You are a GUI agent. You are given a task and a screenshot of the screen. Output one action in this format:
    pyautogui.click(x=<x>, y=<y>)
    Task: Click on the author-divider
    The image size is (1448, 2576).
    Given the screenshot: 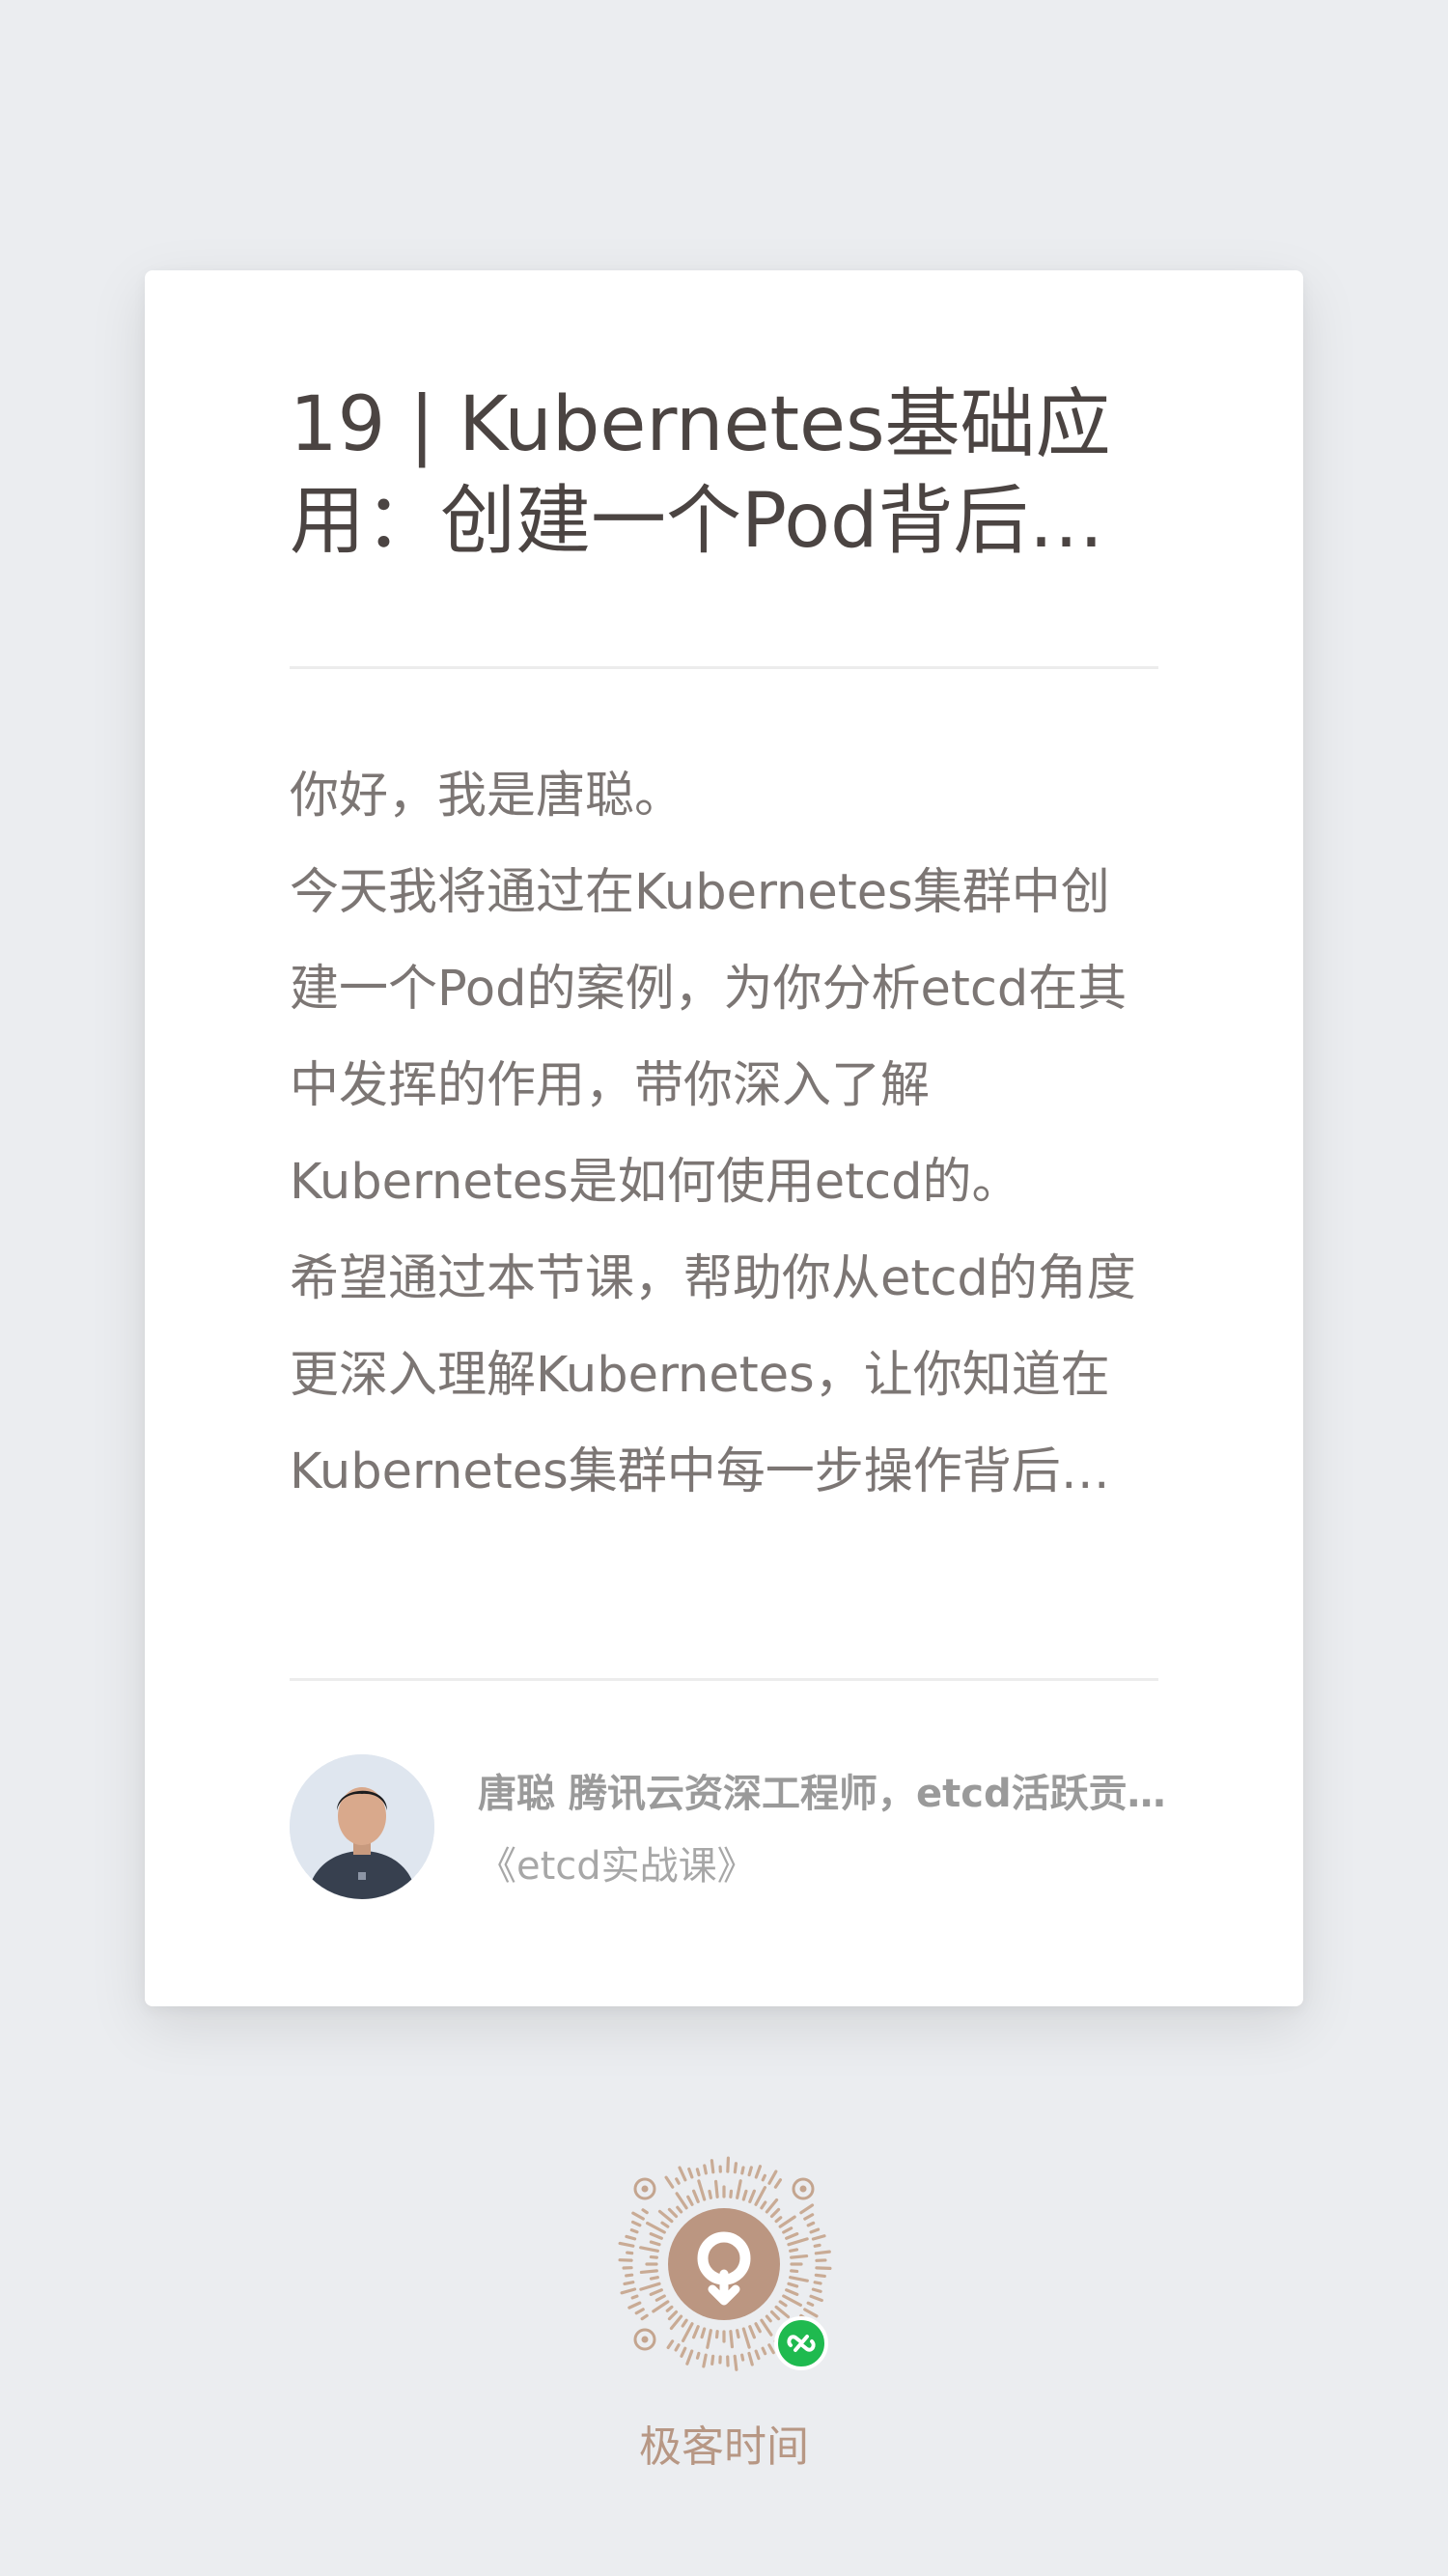 What is the action you would take?
    pyautogui.click(x=724, y=1680)
    